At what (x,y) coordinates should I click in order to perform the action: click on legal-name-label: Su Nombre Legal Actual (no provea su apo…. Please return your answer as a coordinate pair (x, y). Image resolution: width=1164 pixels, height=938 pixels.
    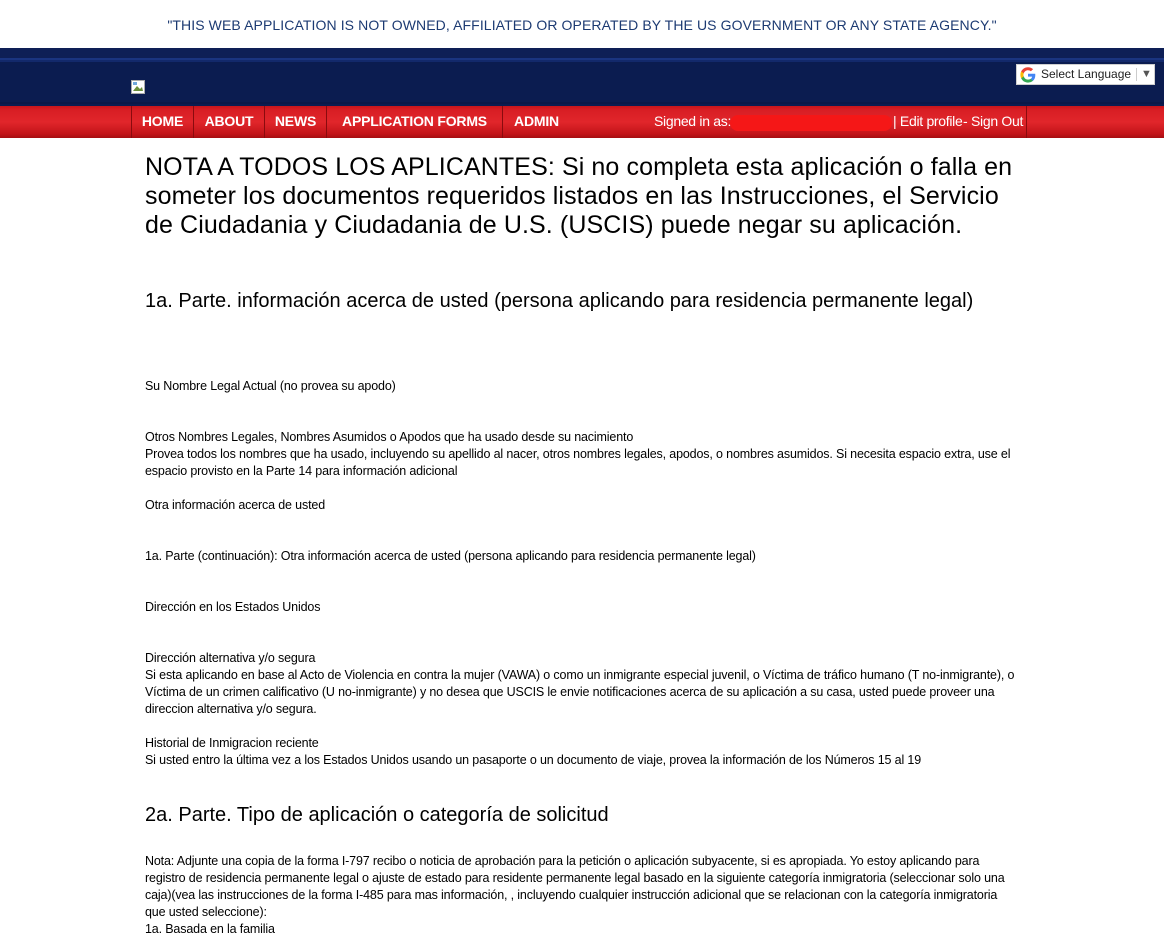
    Looking at the image, I should click on (270, 386).